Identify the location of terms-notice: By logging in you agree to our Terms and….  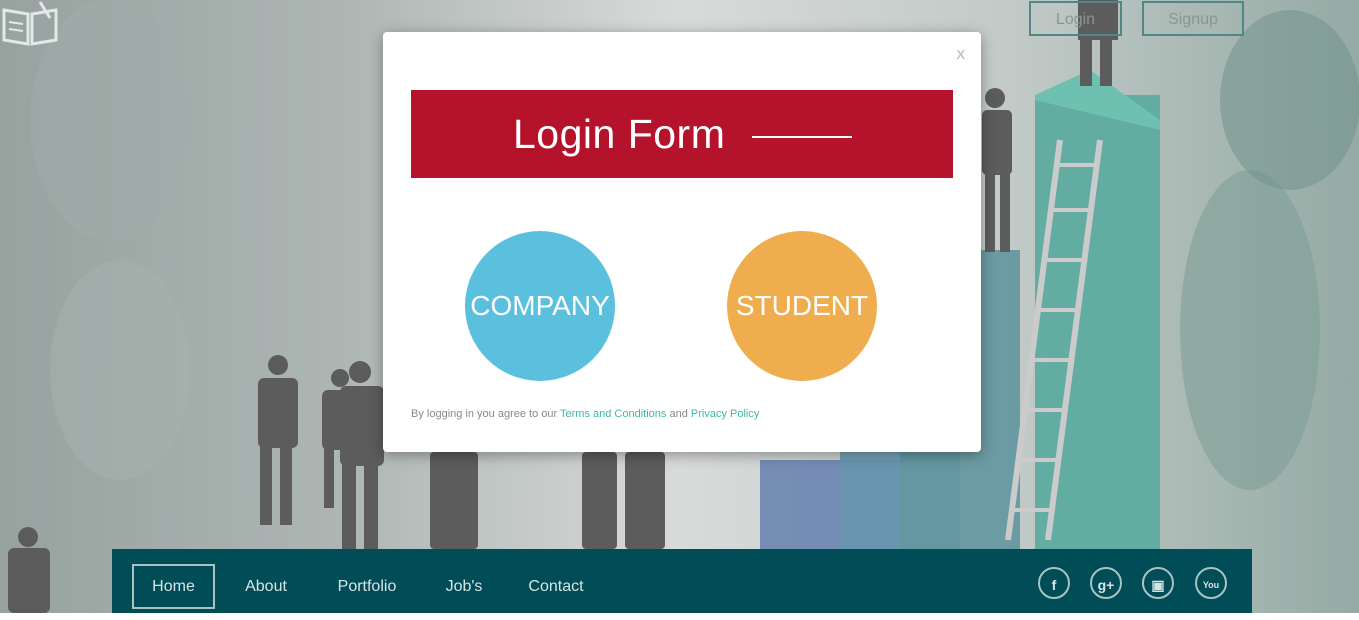
(585, 414).